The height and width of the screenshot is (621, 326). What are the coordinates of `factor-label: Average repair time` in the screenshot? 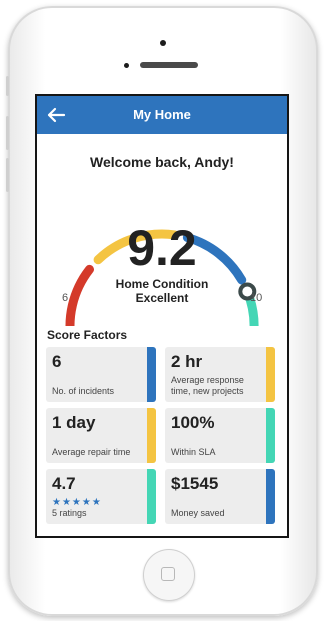 It's located at (91, 452).